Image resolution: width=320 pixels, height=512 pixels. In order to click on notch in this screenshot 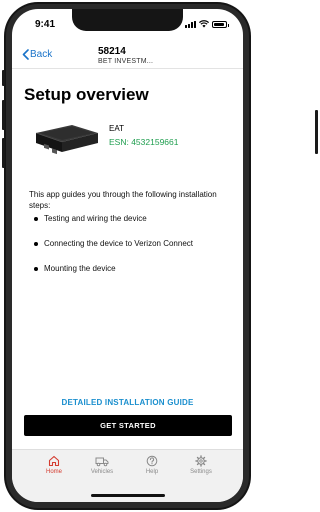, I will do `click(127, 20)`.